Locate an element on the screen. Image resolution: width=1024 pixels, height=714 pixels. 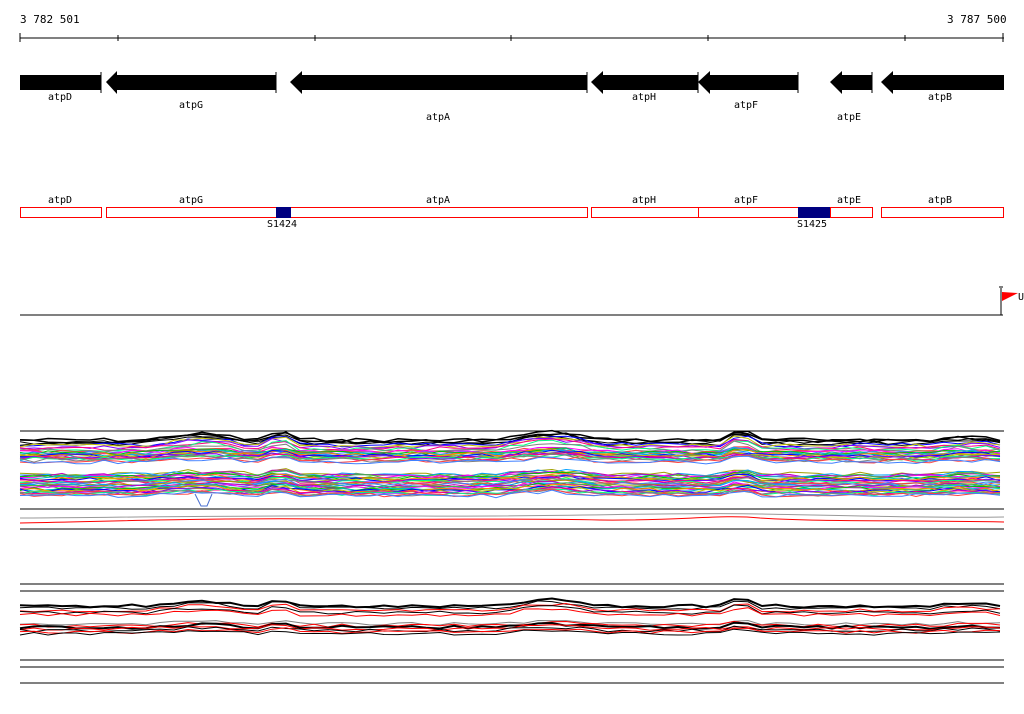
feature-s1425-block is located at coordinates (814, 212).